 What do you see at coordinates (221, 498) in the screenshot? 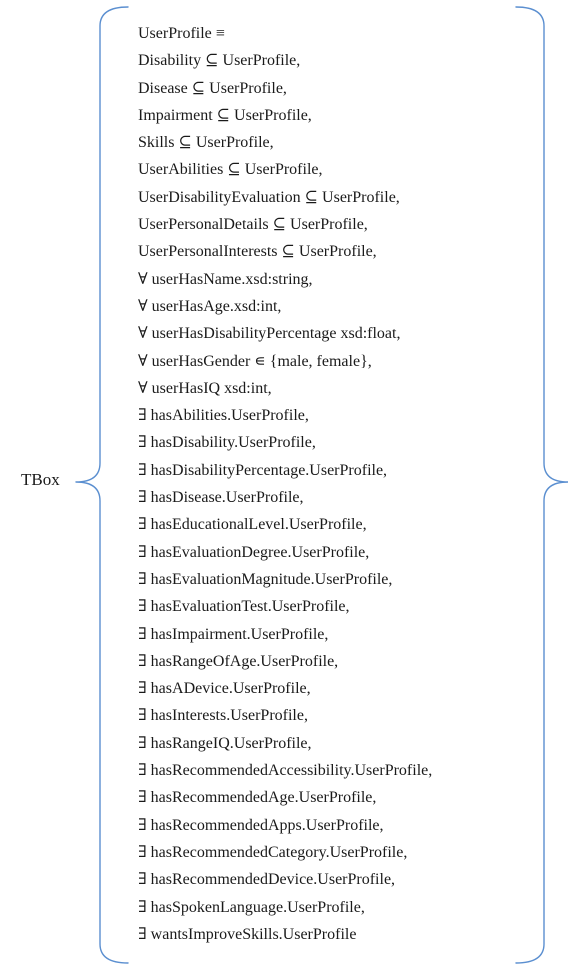
I see `axiom-line: ∃ hasDisease.UserProfile,` at bounding box center [221, 498].